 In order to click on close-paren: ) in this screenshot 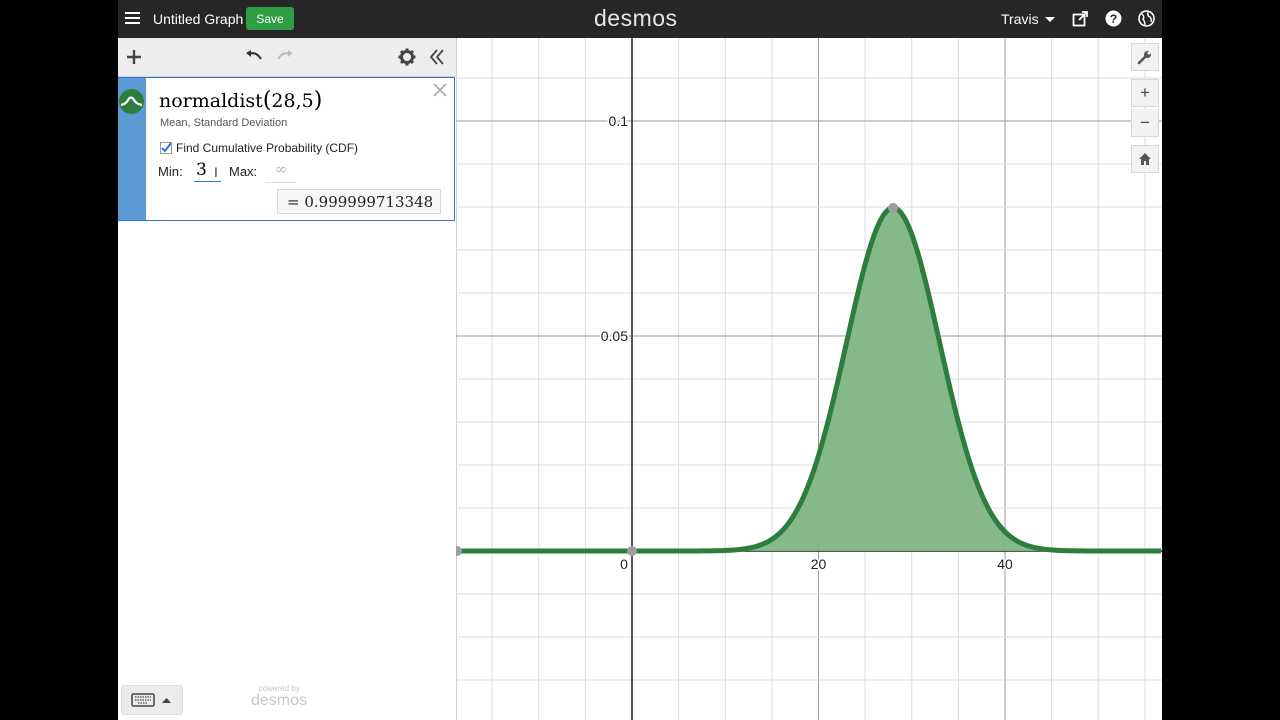, I will do `click(318, 100)`.